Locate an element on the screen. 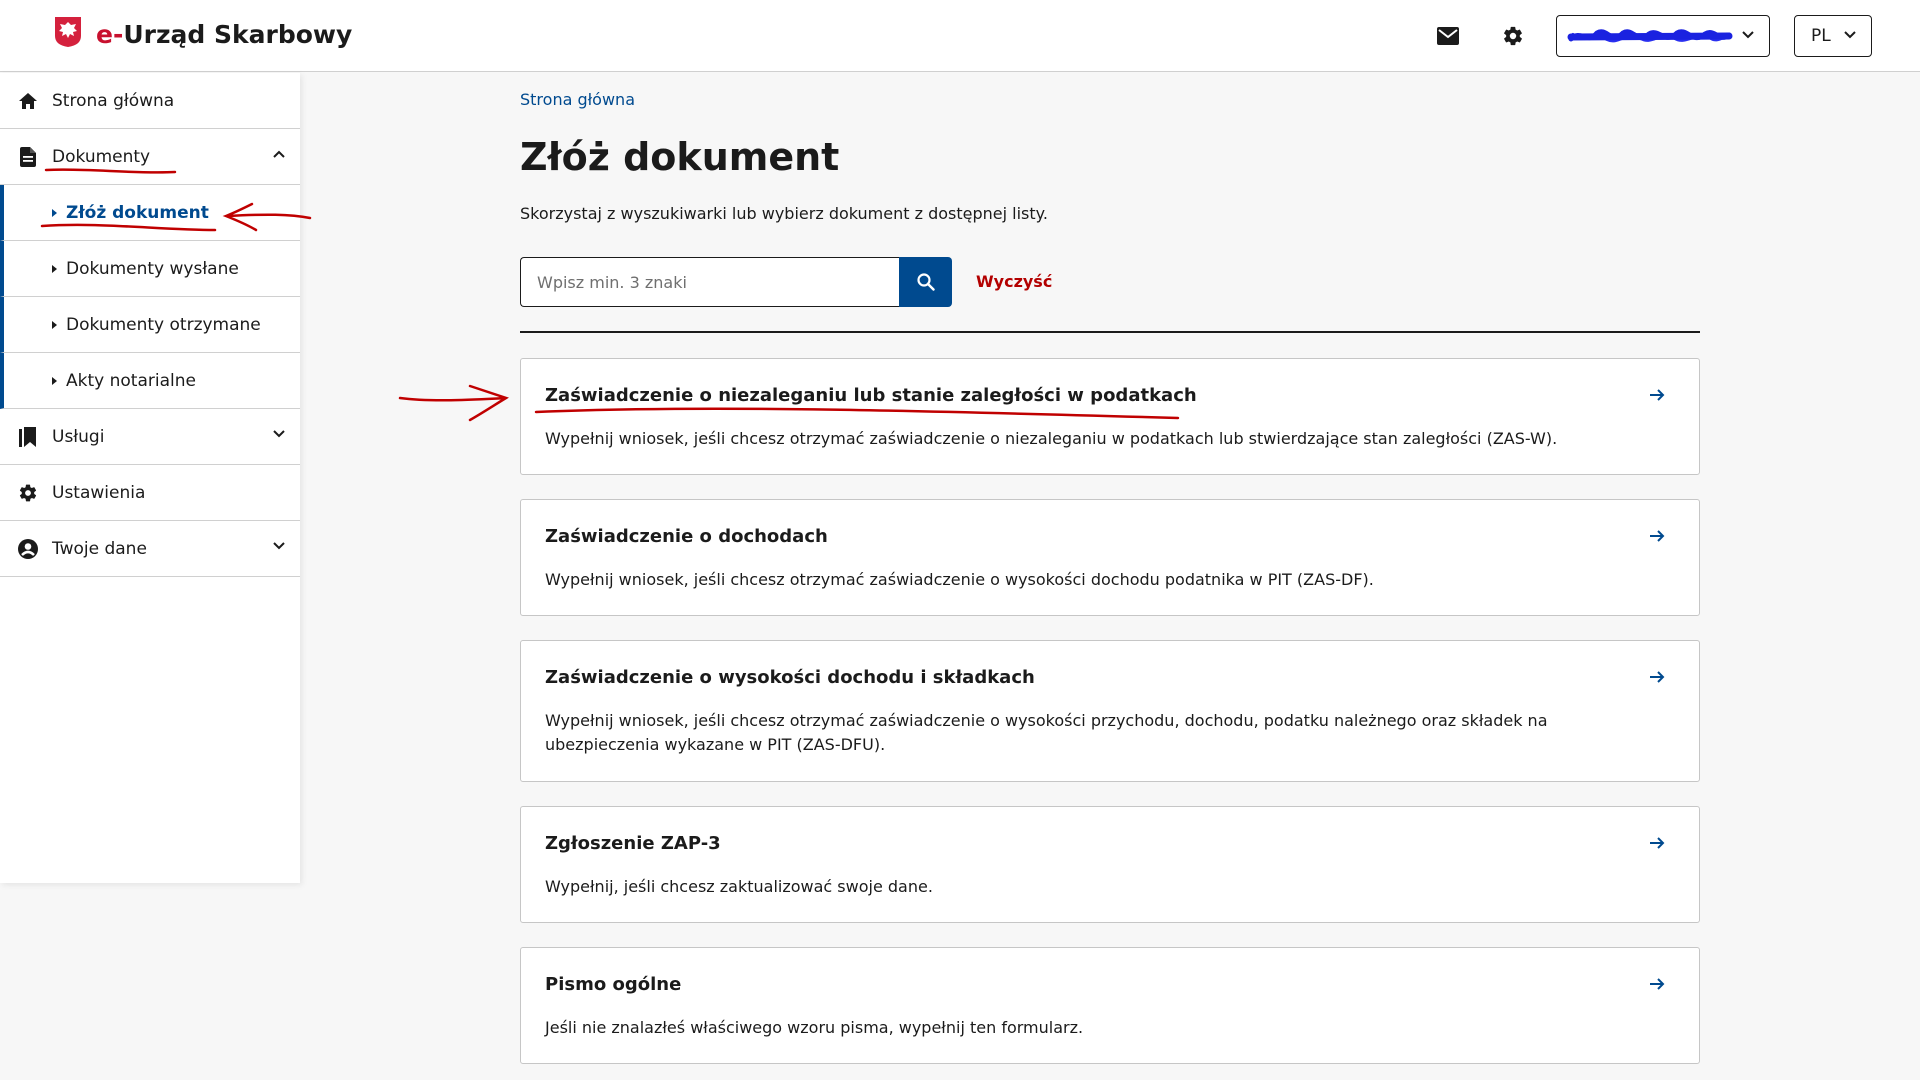  sidebar-item-ustawienia: Ustawienia is located at coordinates (150, 493).